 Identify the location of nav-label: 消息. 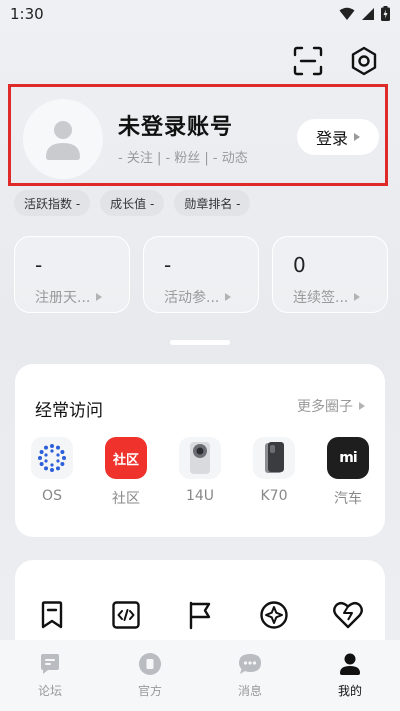
(249, 691).